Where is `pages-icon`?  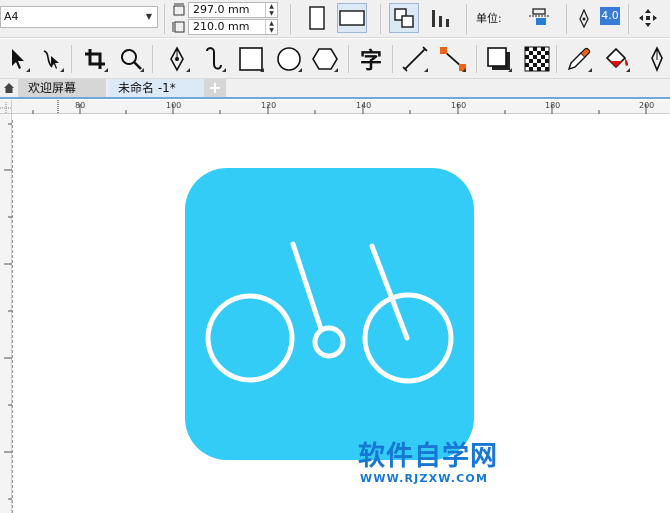
pages-icon is located at coordinates (404, 18).